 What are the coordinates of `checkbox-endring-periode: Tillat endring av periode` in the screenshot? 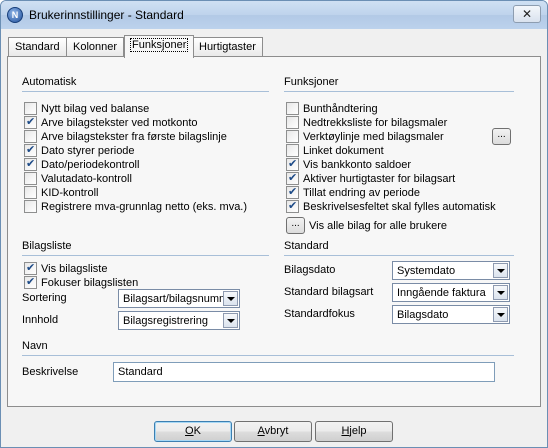 It's located at (353, 192).